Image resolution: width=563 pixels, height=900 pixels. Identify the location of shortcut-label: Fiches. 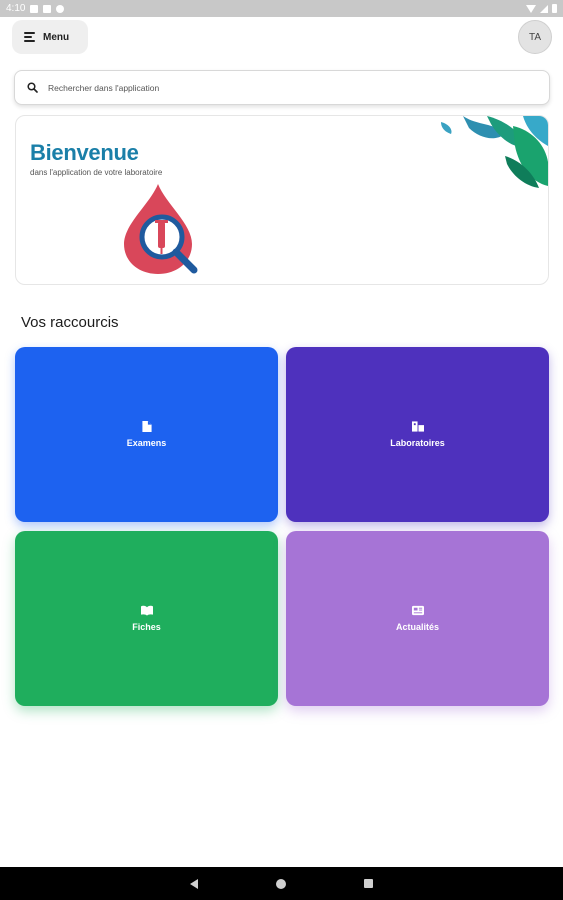
(146, 627).